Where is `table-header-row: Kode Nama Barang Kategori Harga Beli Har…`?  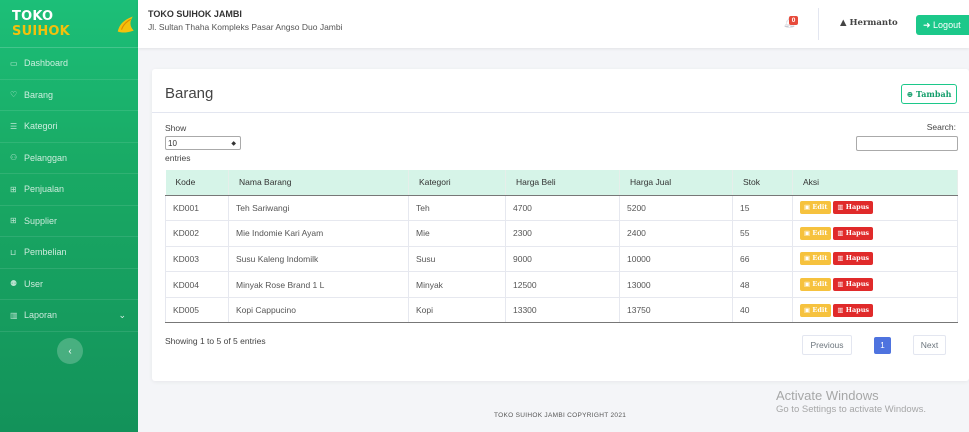
table-header-row: Kode Nama Barang Kategori Harga Beli Har… is located at coordinates (561, 183).